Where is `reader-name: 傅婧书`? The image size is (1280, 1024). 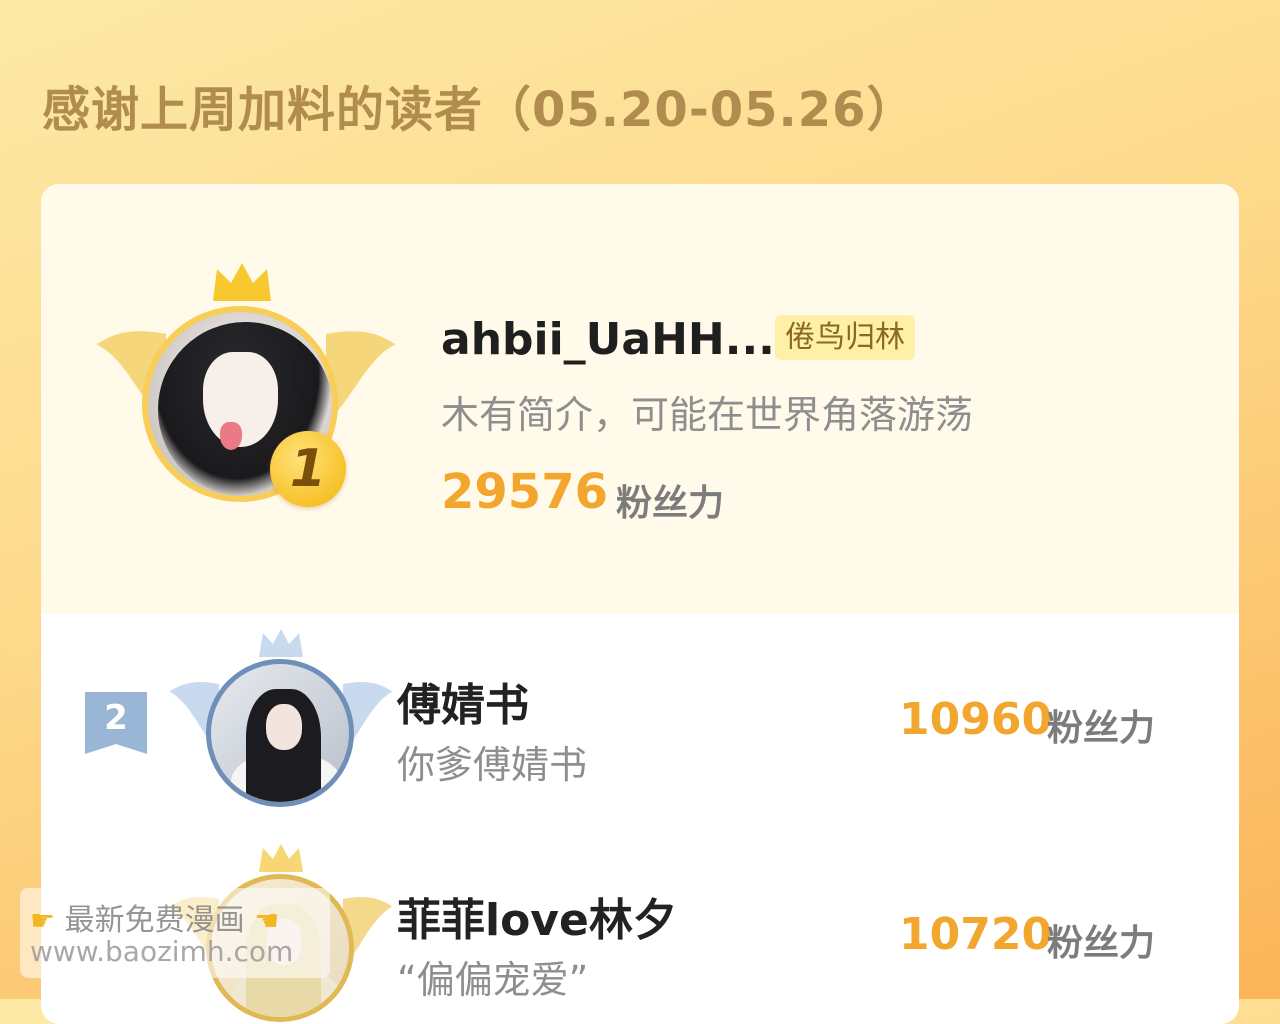
reader-name: 傅婧书 is located at coordinates (463, 701).